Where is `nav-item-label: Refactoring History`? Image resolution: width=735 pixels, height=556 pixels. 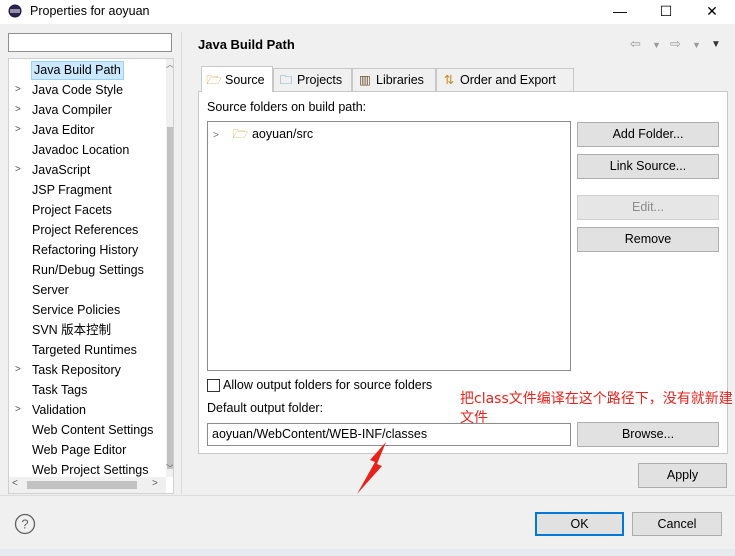 nav-item-label: Refactoring History is located at coordinates (85, 250).